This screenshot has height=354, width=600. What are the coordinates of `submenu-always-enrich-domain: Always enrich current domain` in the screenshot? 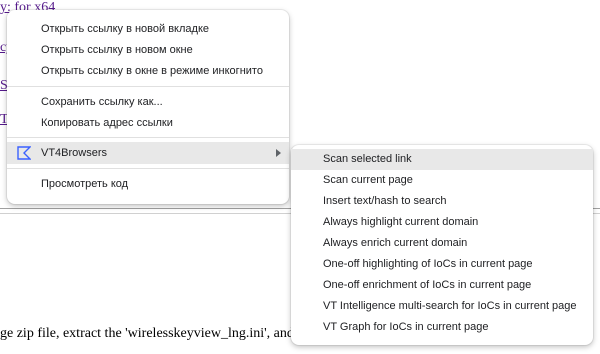 It's located at (442, 243).